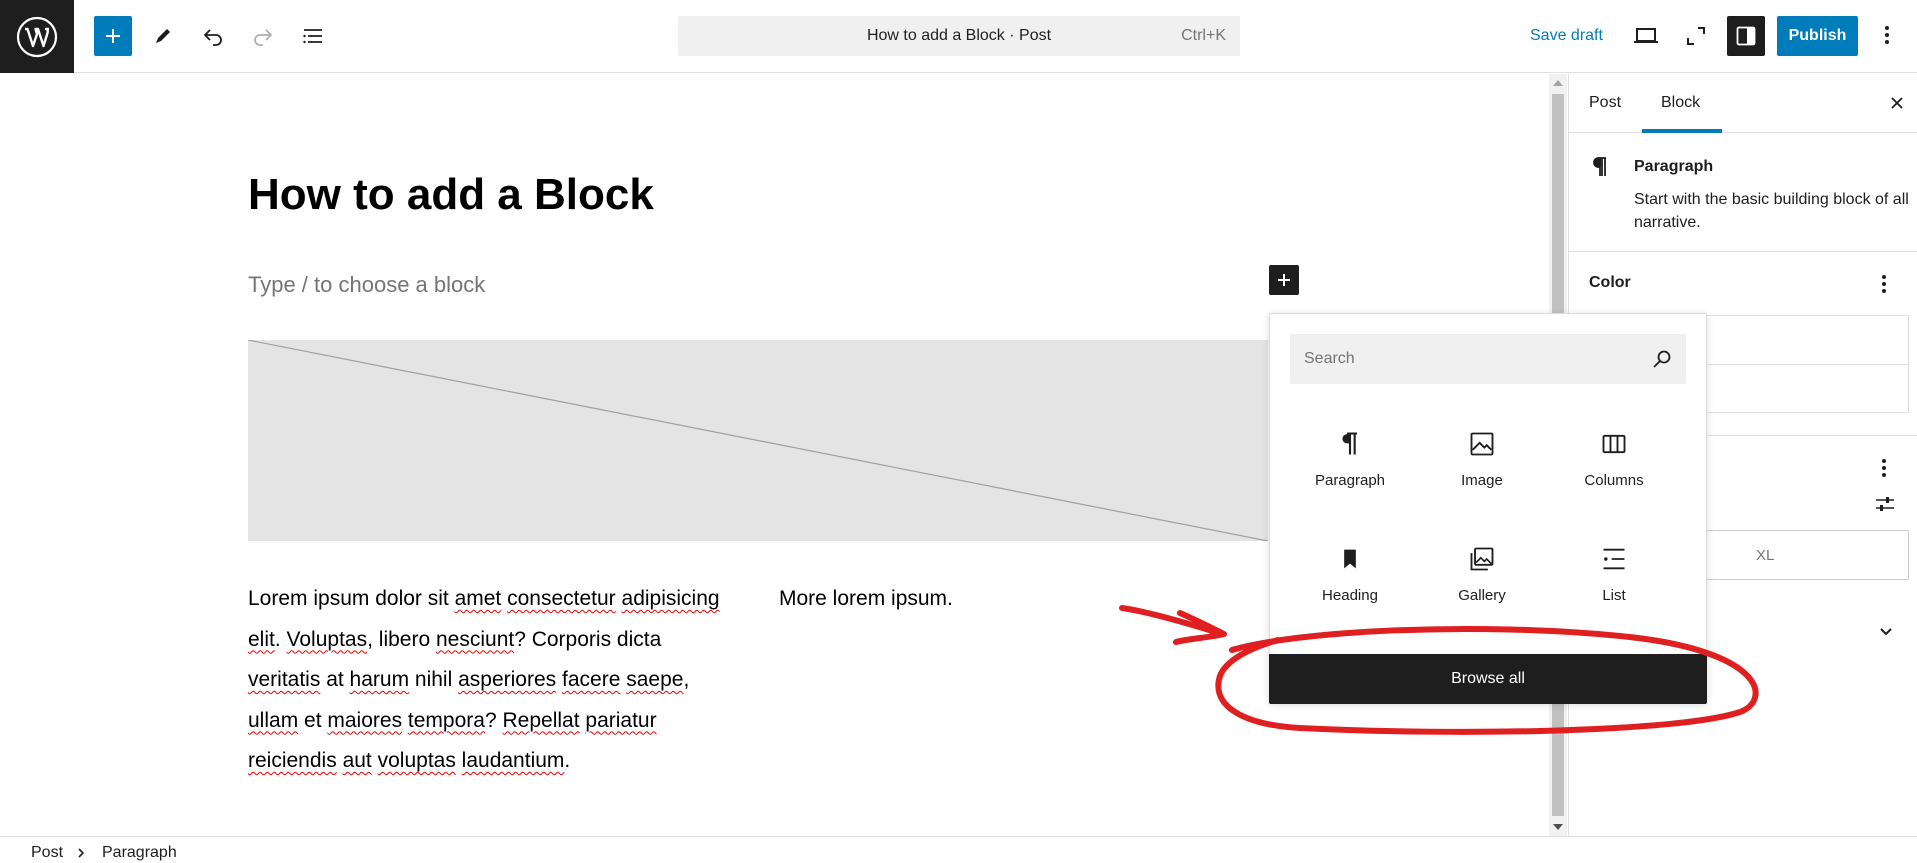 Image resolution: width=1917 pixels, height=863 pixels. I want to click on redo-button, so click(263, 36).